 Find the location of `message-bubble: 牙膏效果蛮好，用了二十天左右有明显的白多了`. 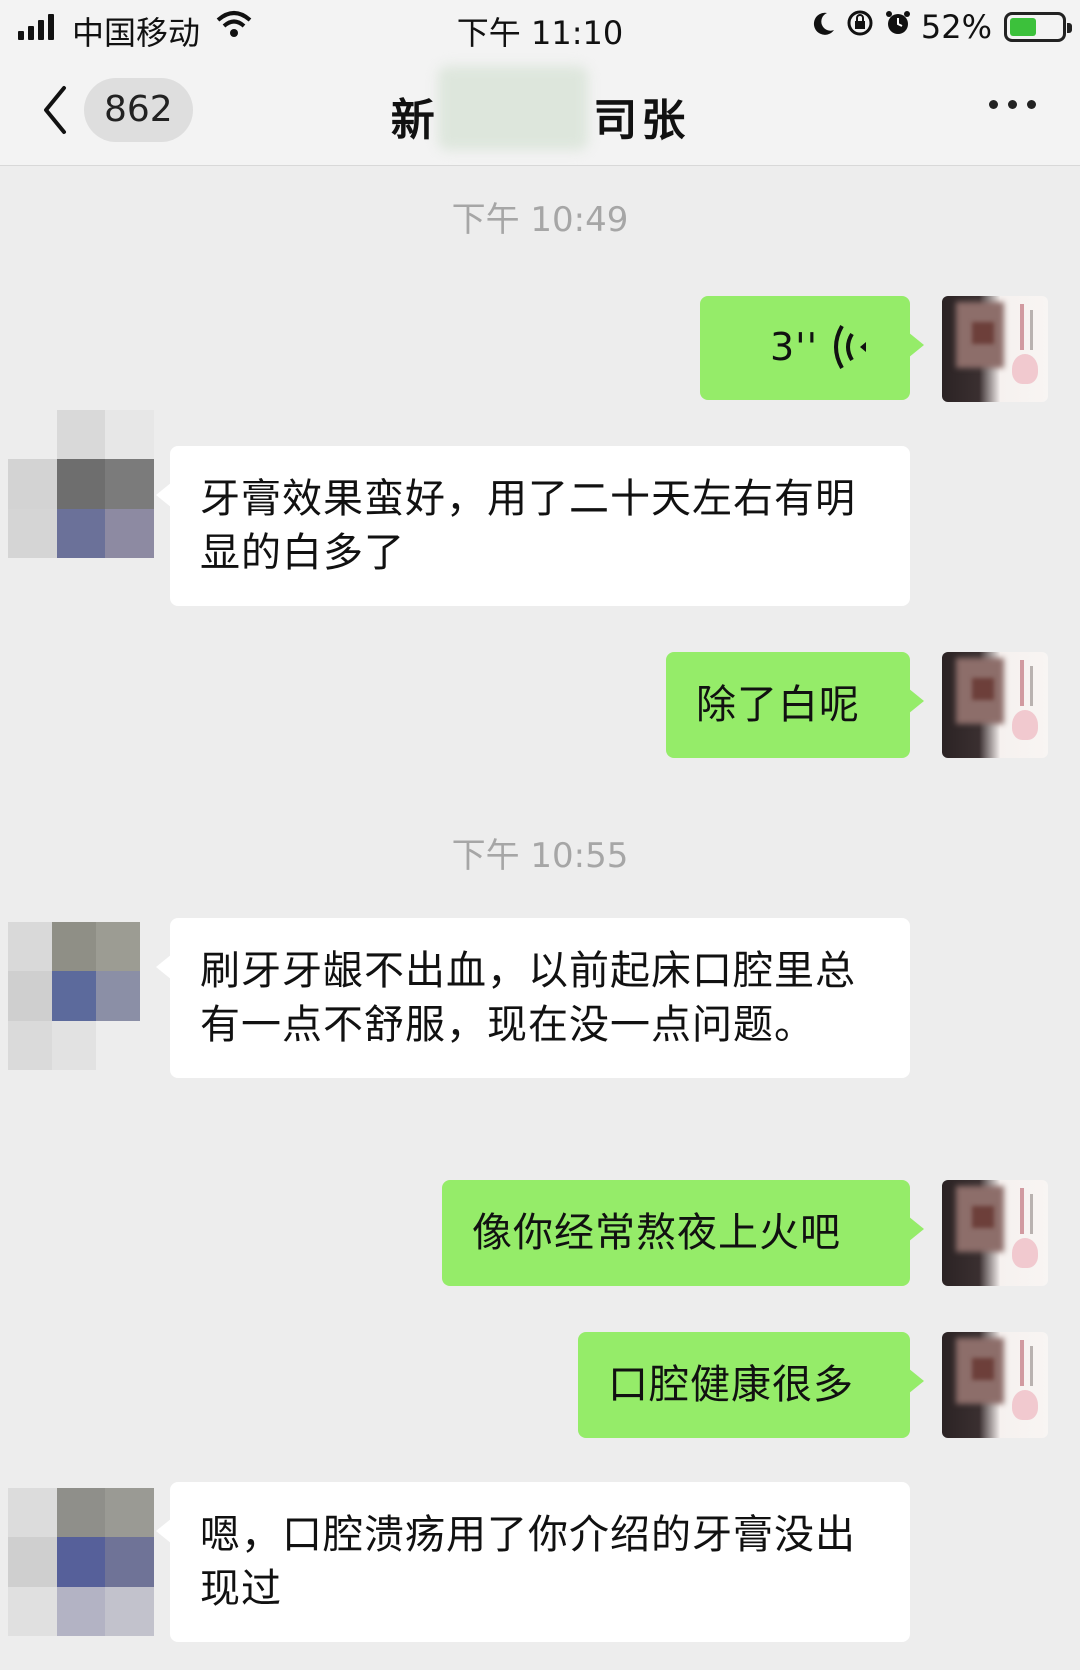

message-bubble: 牙膏效果蛮好，用了二十天左右有明显的白多了 is located at coordinates (533, 526).